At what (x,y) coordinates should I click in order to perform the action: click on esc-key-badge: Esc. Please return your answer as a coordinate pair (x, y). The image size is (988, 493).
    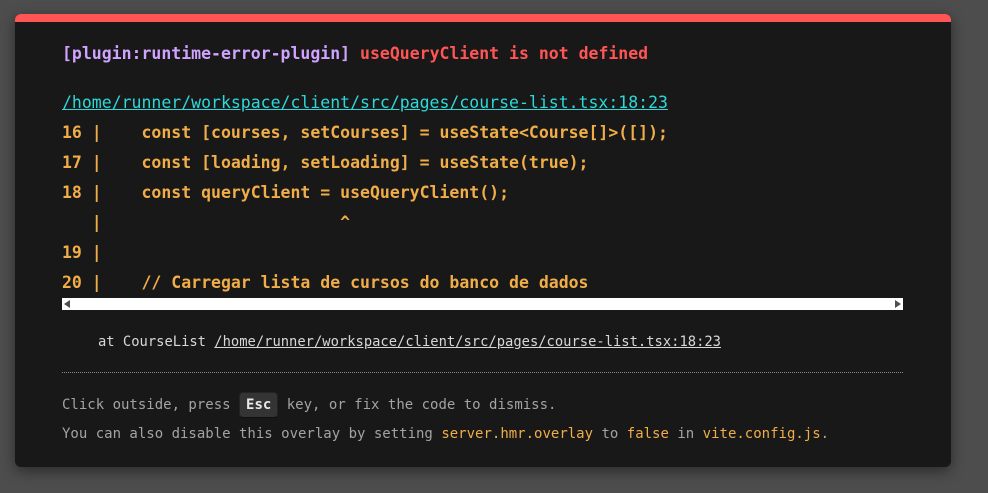
    Looking at the image, I should click on (259, 405).